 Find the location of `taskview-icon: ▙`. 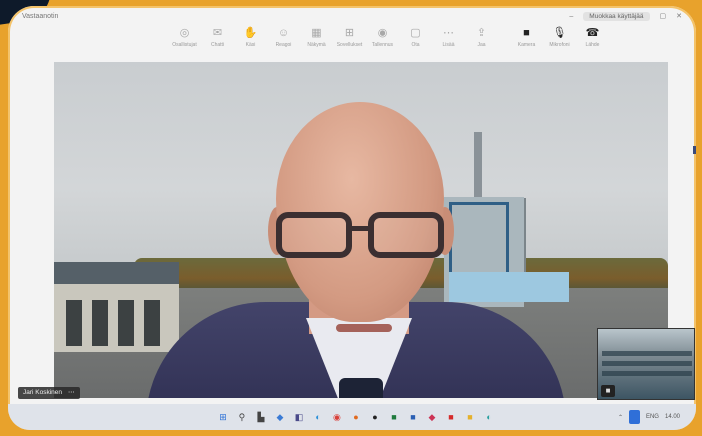

taskview-icon: ▙ is located at coordinates (261, 417).